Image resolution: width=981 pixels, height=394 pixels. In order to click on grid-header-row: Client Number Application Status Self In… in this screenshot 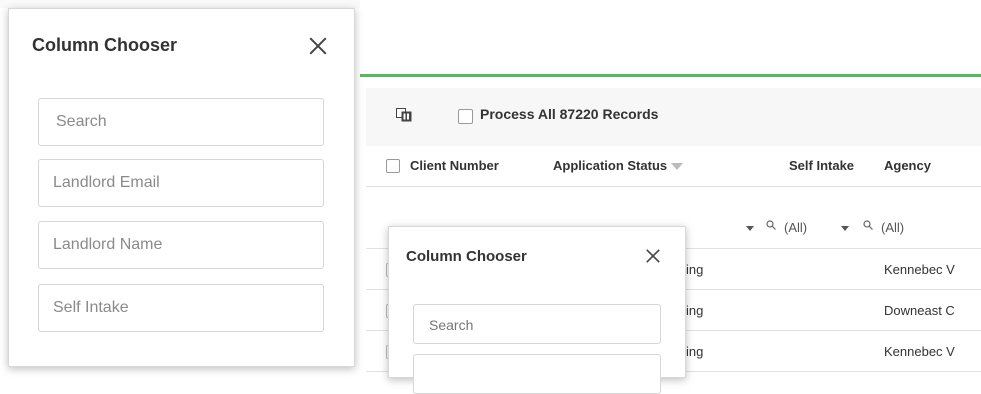, I will do `click(673, 166)`.